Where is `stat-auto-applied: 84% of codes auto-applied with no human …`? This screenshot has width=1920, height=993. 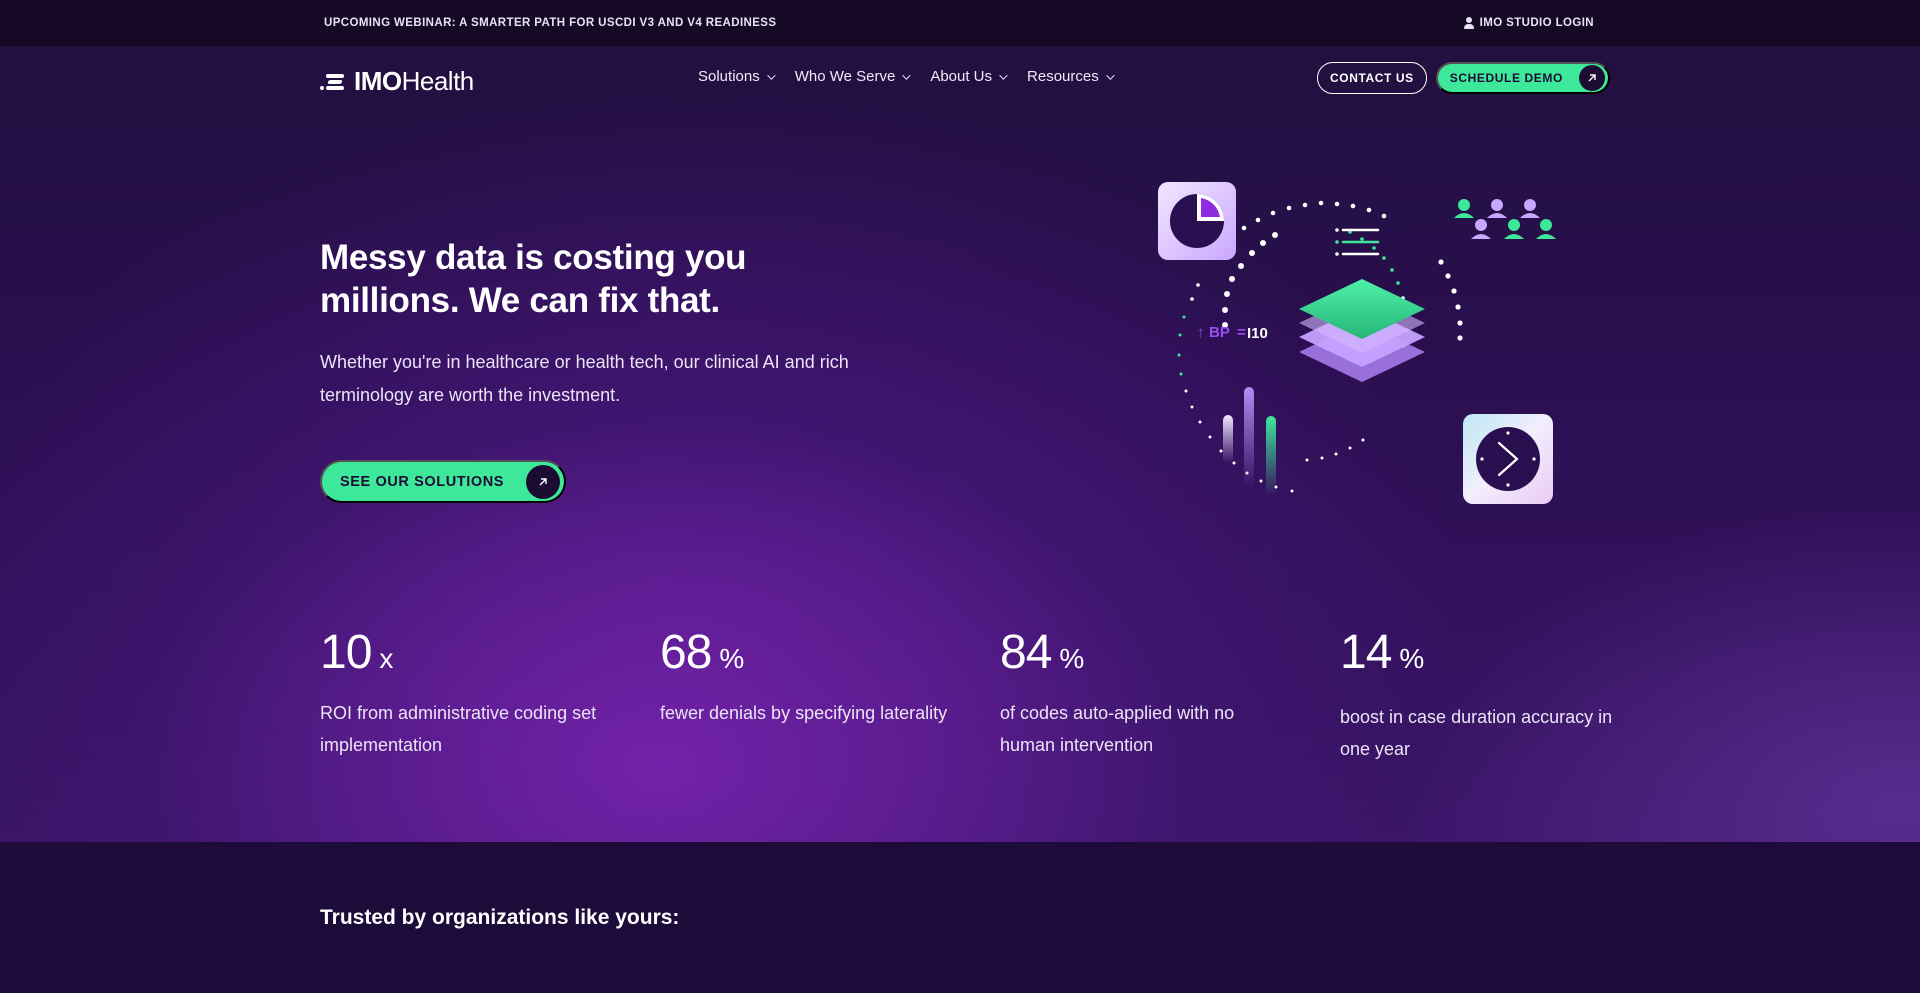 stat-auto-applied: 84% of codes auto-applied with no human … is located at coordinates (1145, 694).